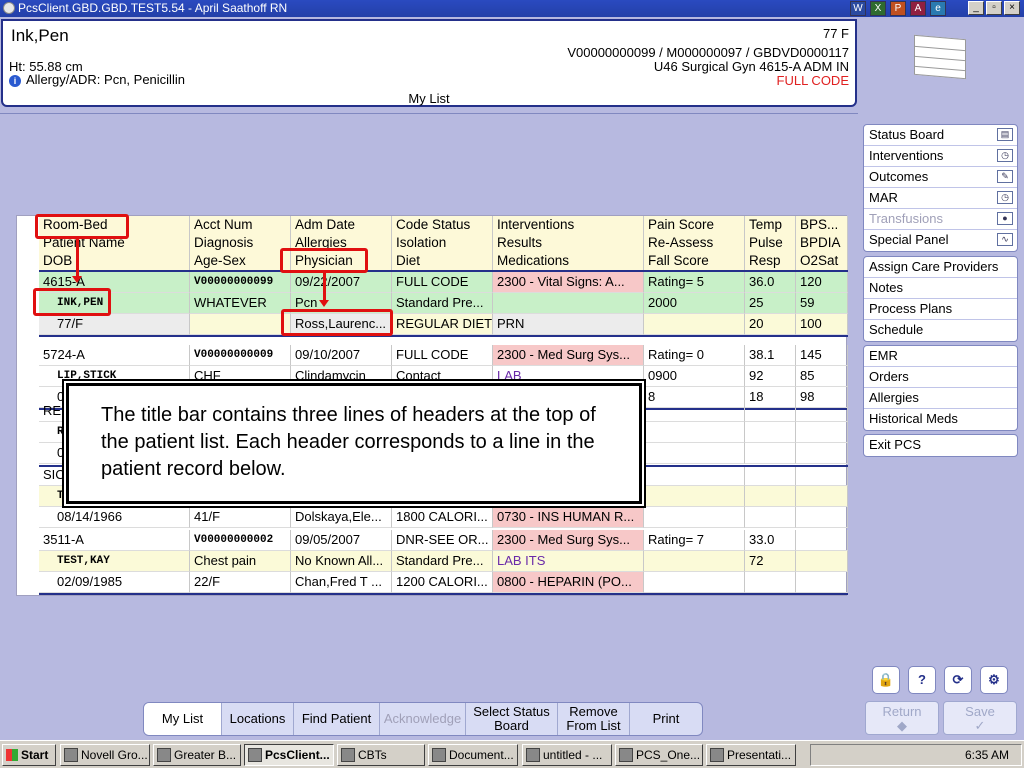 The height and width of the screenshot is (768, 1024). Describe the element at coordinates (240, 303) in the screenshot. I see `cell-acct-num: WHATEVER` at that location.